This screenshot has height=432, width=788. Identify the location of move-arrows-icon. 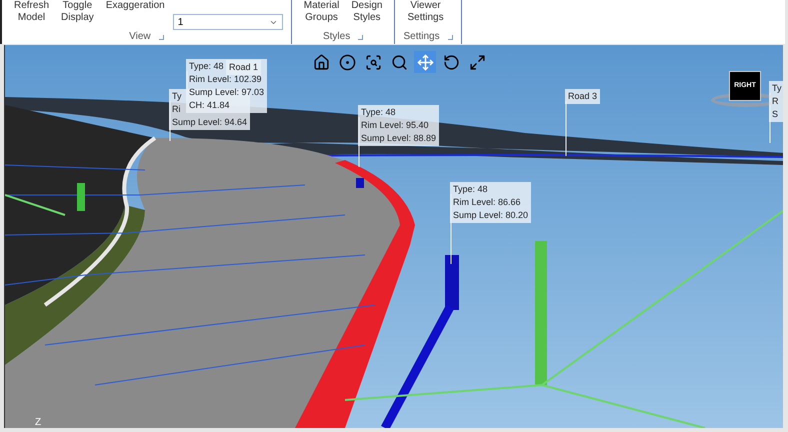
(425, 62).